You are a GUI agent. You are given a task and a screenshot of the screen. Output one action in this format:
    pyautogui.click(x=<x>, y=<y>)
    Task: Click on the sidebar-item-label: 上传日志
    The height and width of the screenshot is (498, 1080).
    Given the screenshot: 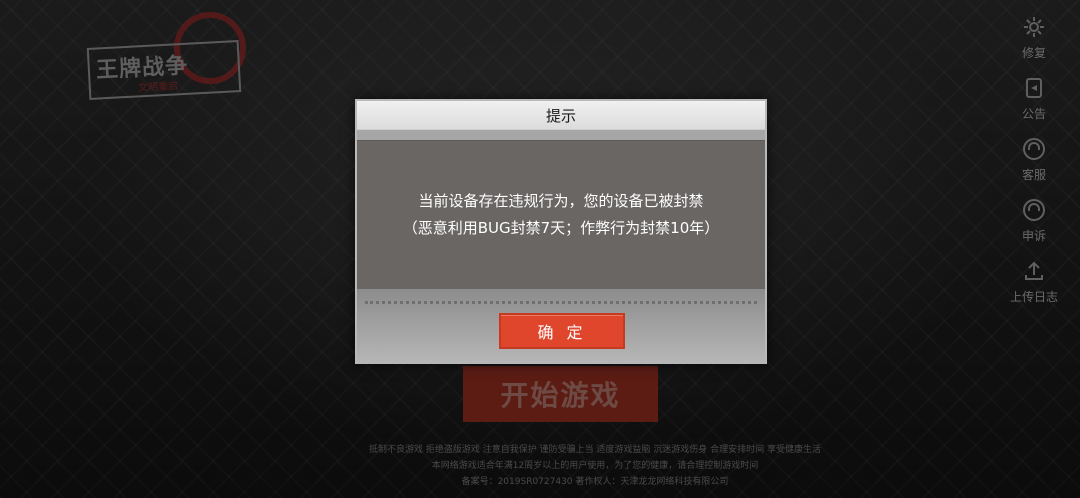 What is the action you would take?
    pyautogui.click(x=1033, y=297)
    